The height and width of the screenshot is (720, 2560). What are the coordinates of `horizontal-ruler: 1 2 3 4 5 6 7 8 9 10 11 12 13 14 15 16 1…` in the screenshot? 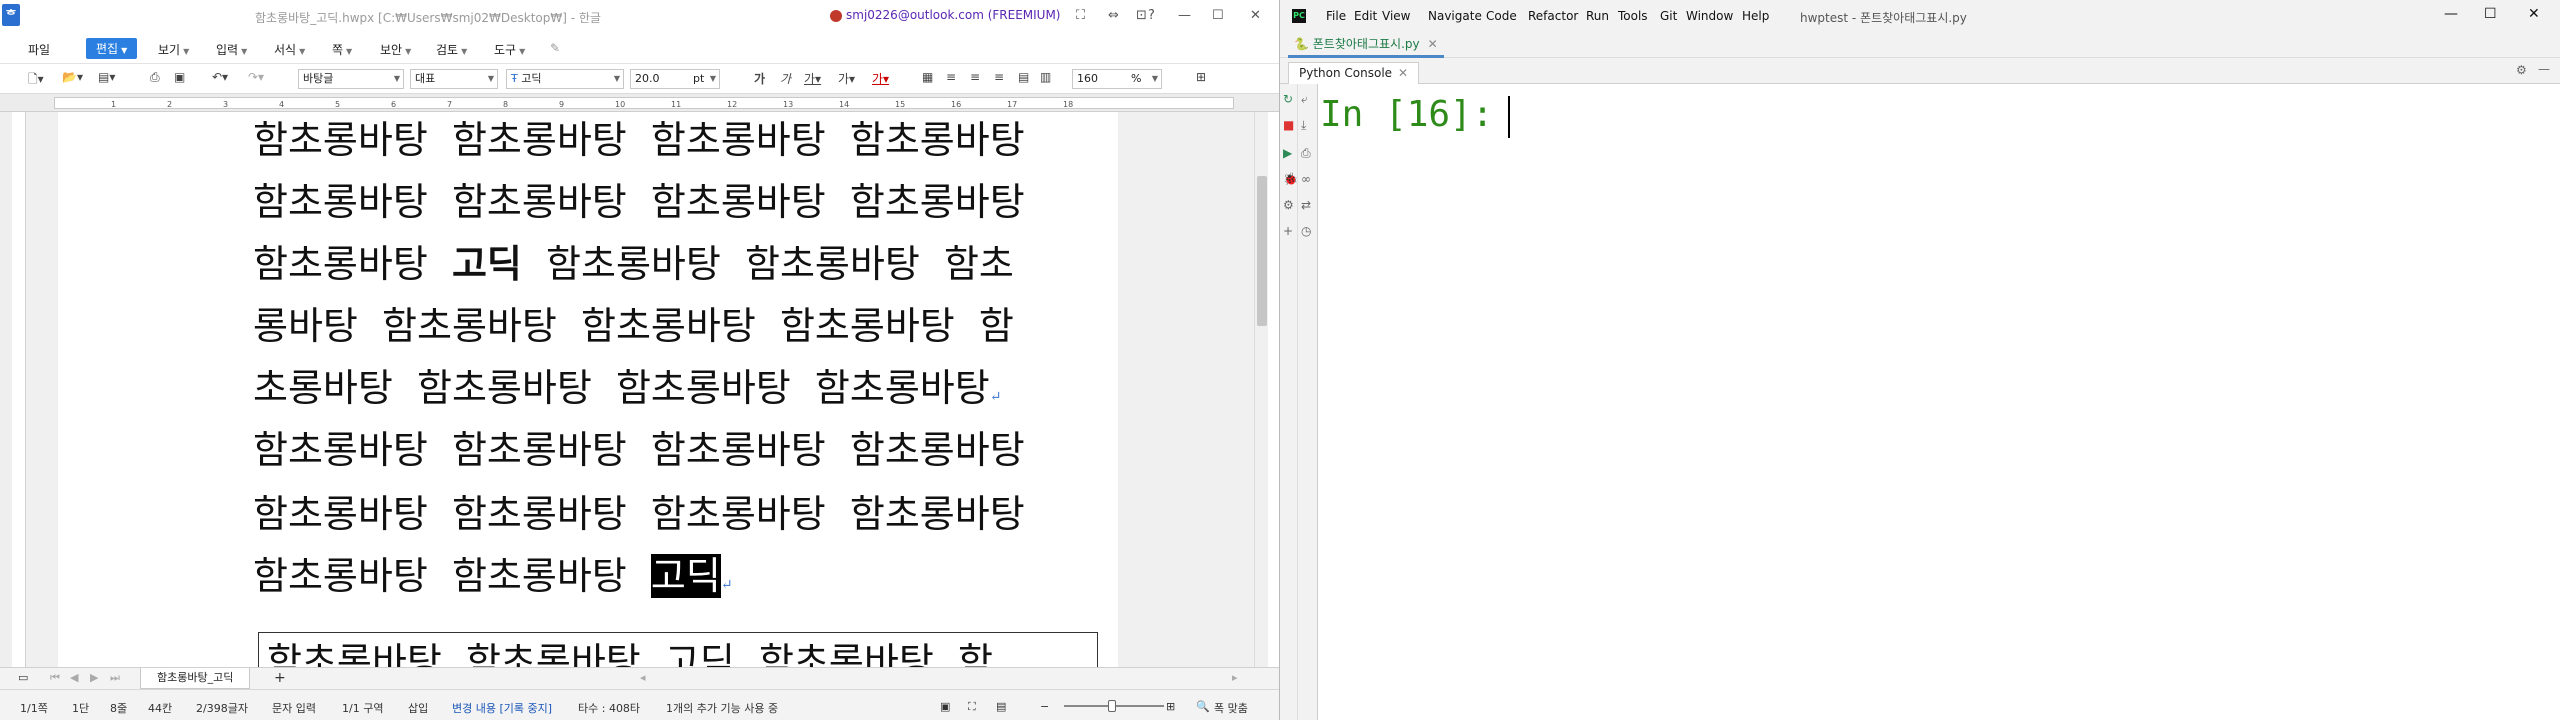 It's located at (639, 103).